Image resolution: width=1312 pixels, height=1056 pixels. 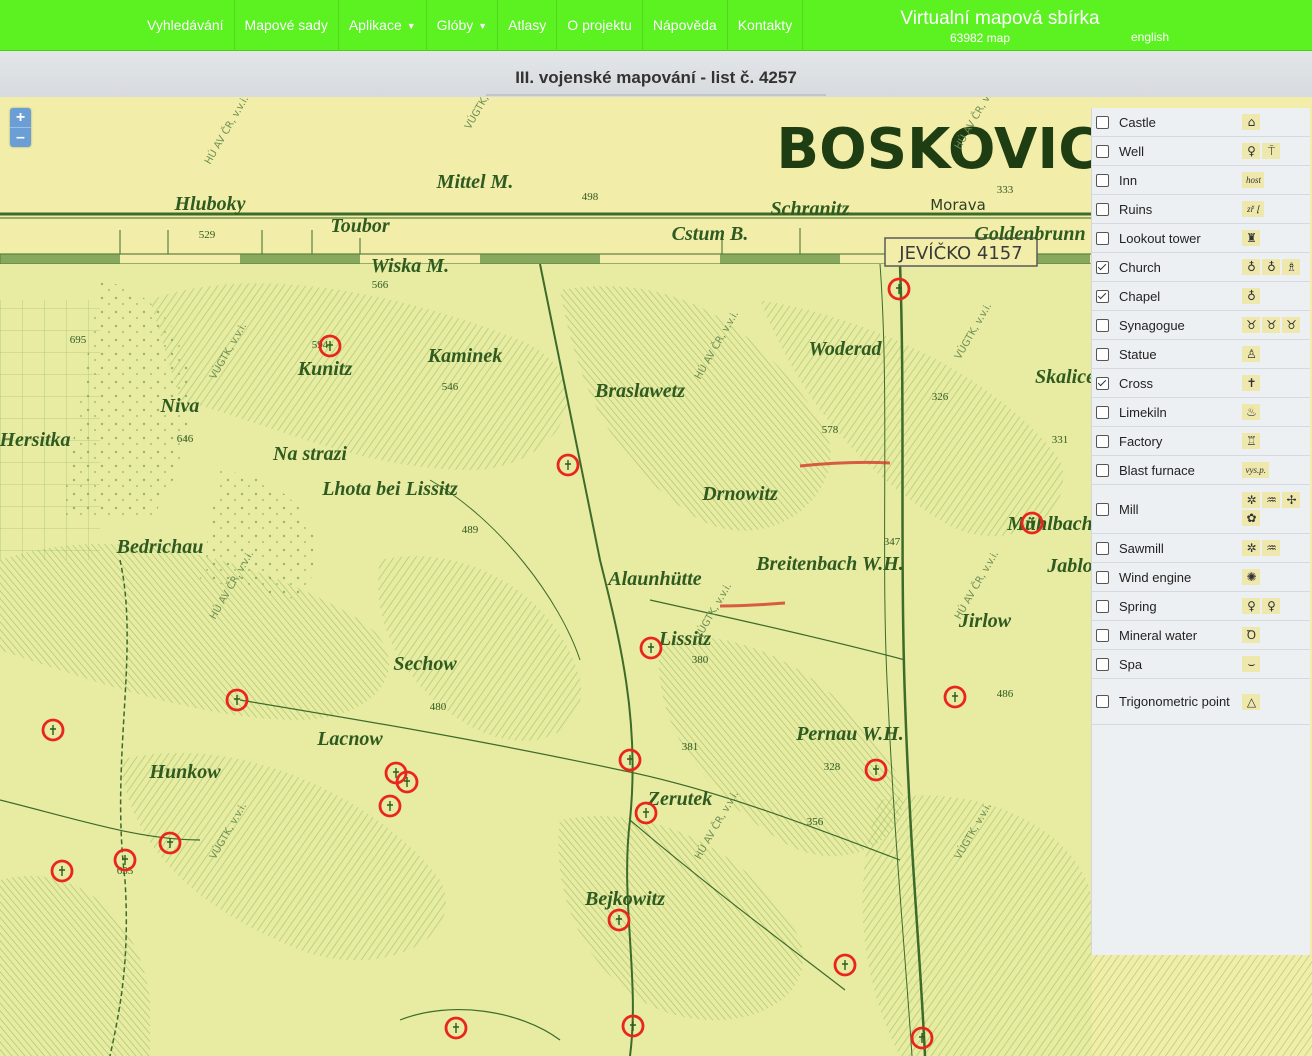 What do you see at coordinates (1201, 441) in the screenshot?
I see `legend-item-factory: Factory ♖` at bounding box center [1201, 441].